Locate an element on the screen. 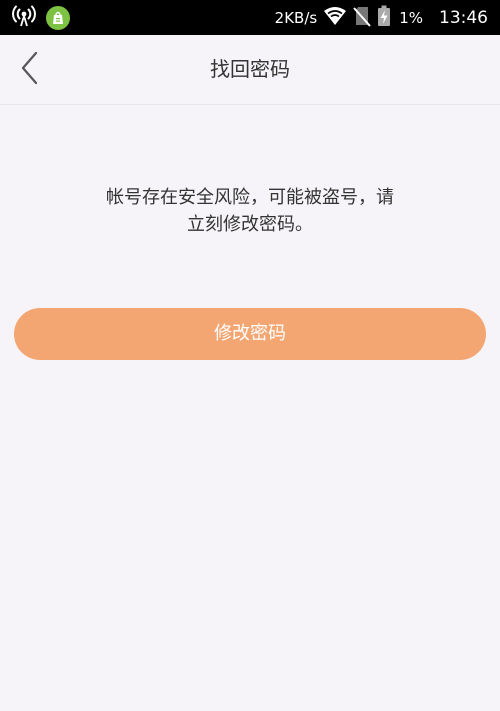 Image resolution: width=500 pixels, height=711 pixels. nav-bar: 找回密码 is located at coordinates (250, 70).